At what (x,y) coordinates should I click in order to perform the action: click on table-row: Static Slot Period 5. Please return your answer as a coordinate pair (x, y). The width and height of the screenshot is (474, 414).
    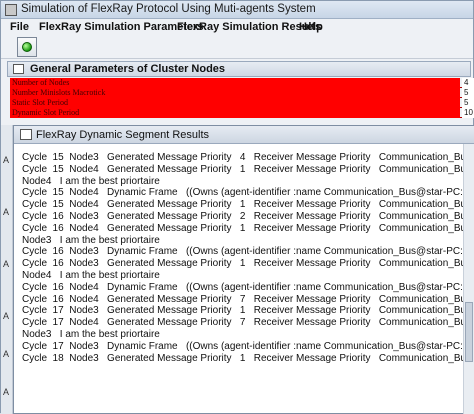
    Looking at the image, I should click on (242, 103).